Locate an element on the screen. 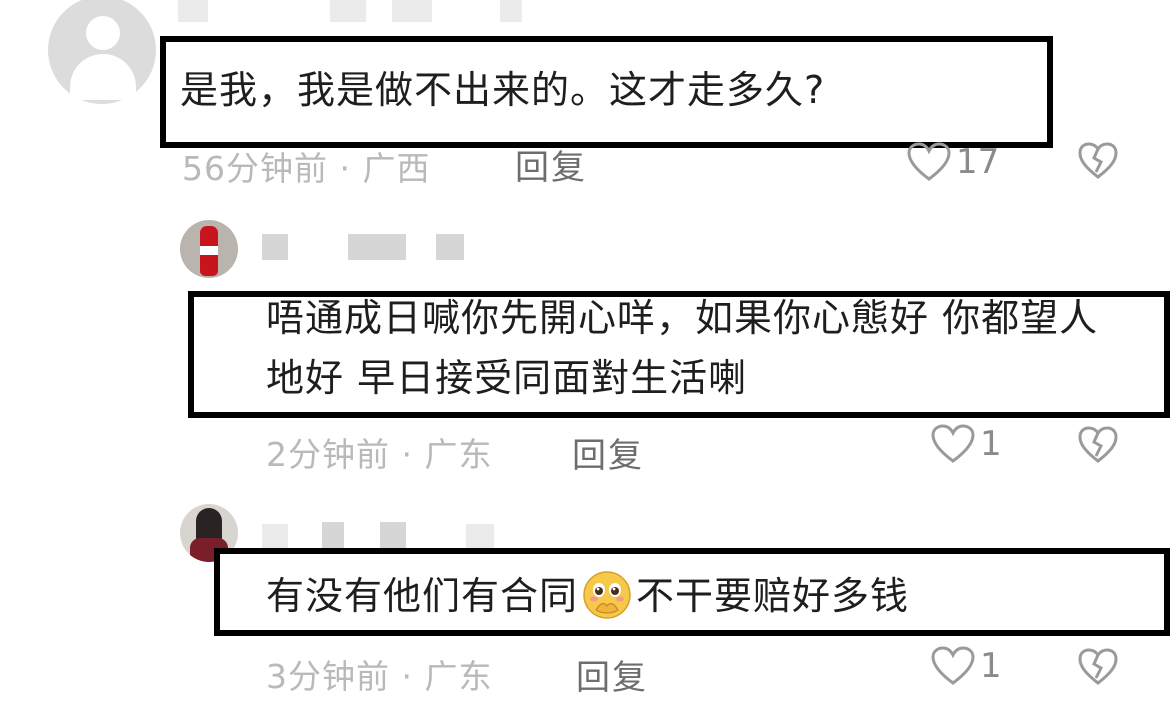 The width and height of the screenshot is (1170, 713). comment-text: 有没有他们有合同 不干要赔好多钱 is located at coordinates (587, 596).